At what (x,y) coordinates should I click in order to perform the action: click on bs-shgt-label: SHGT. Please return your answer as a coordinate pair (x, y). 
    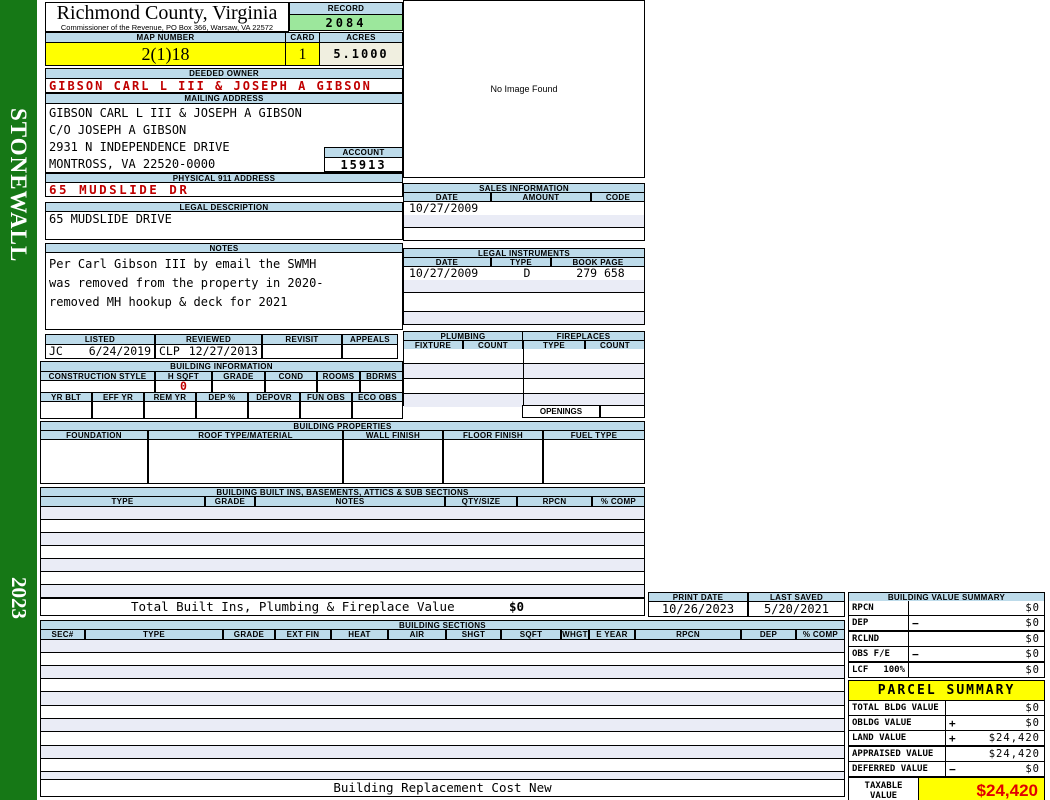
    Looking at the image, I should click on (473, 634).